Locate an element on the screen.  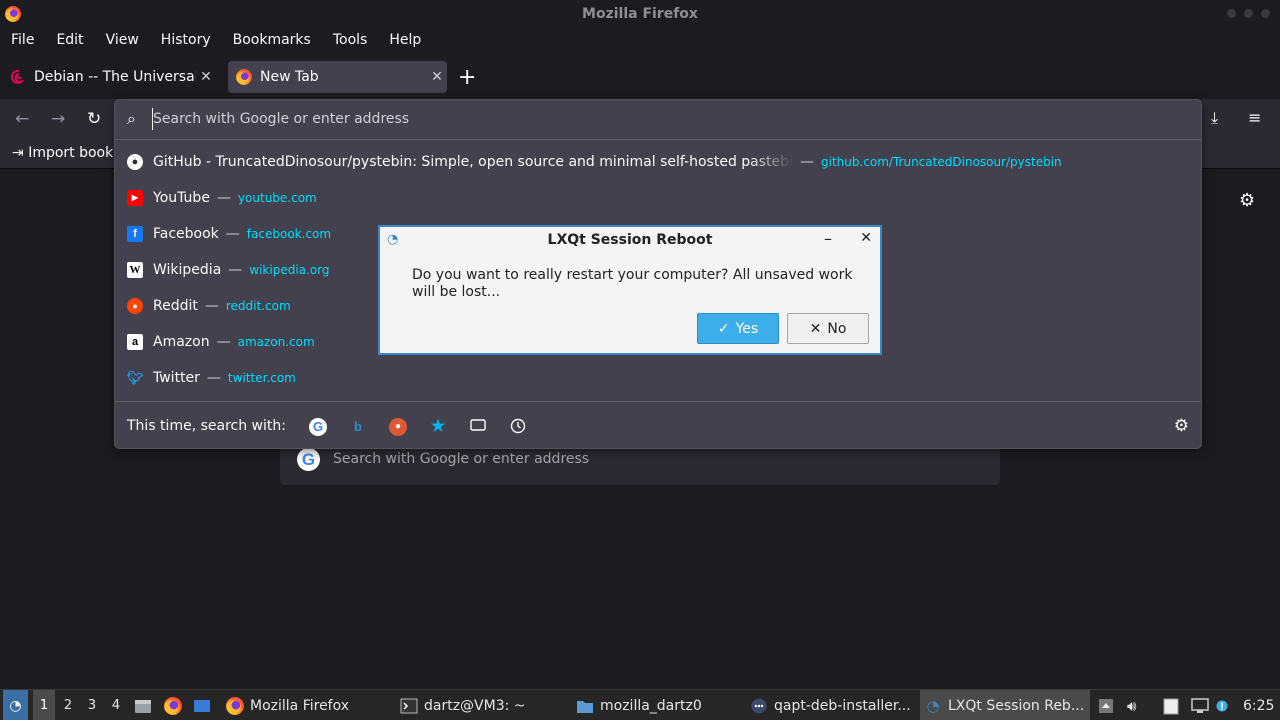
lxqt-start-icon: ◔ is located at coordinates (15, 705).